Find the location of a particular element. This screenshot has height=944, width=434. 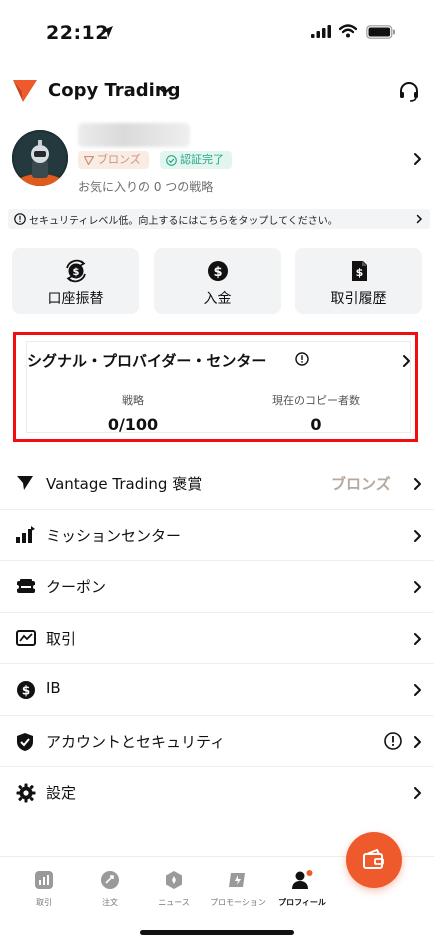

menu-label-account-security: アカウントとセキュリティ is located at coordinates (136, 741).